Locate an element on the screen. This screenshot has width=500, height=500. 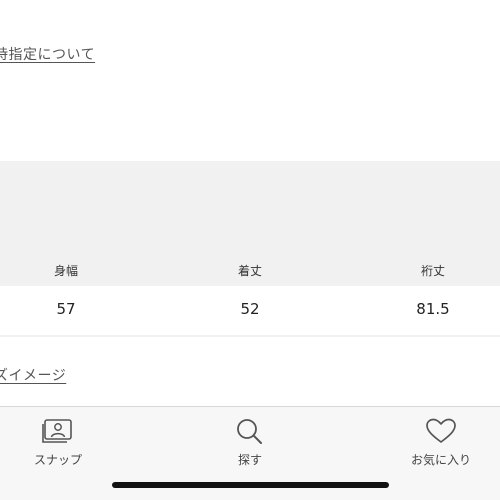
size-value-mihaba: 57 is located at coordinates (66, 309).